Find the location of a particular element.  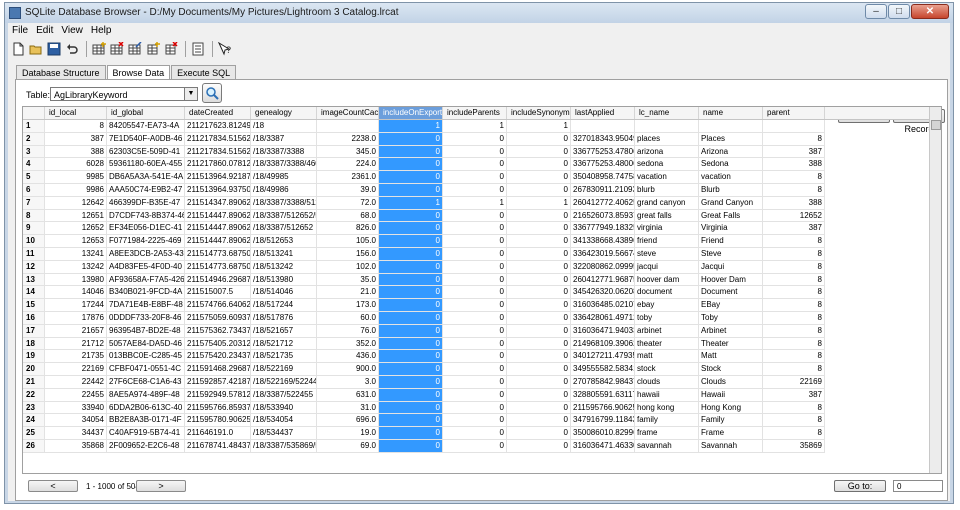

table-cell: 1 is located at coordinates (539, 203).